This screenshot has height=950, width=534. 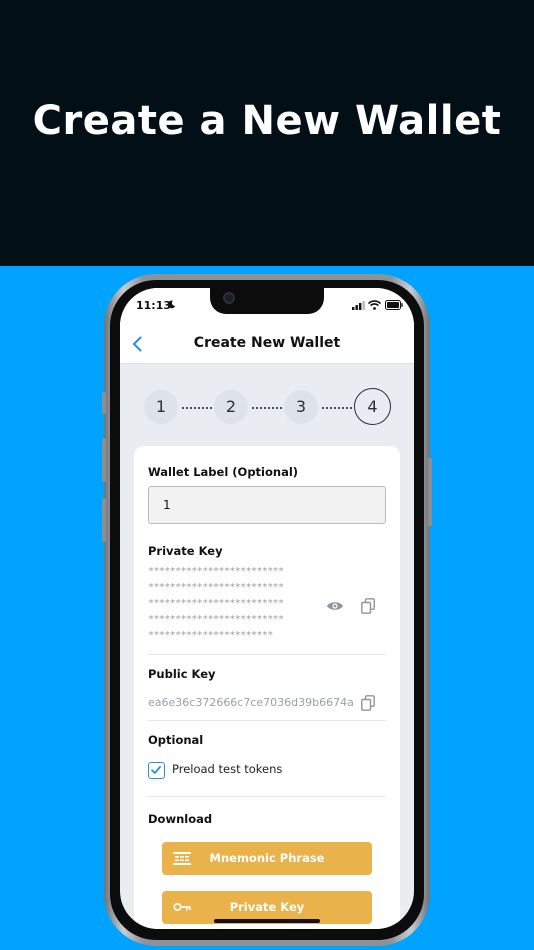 What do you see at coordinates (358, 305) in the screenshot?
I see `cellular-signal-icon` at bounding box center [358, 305].